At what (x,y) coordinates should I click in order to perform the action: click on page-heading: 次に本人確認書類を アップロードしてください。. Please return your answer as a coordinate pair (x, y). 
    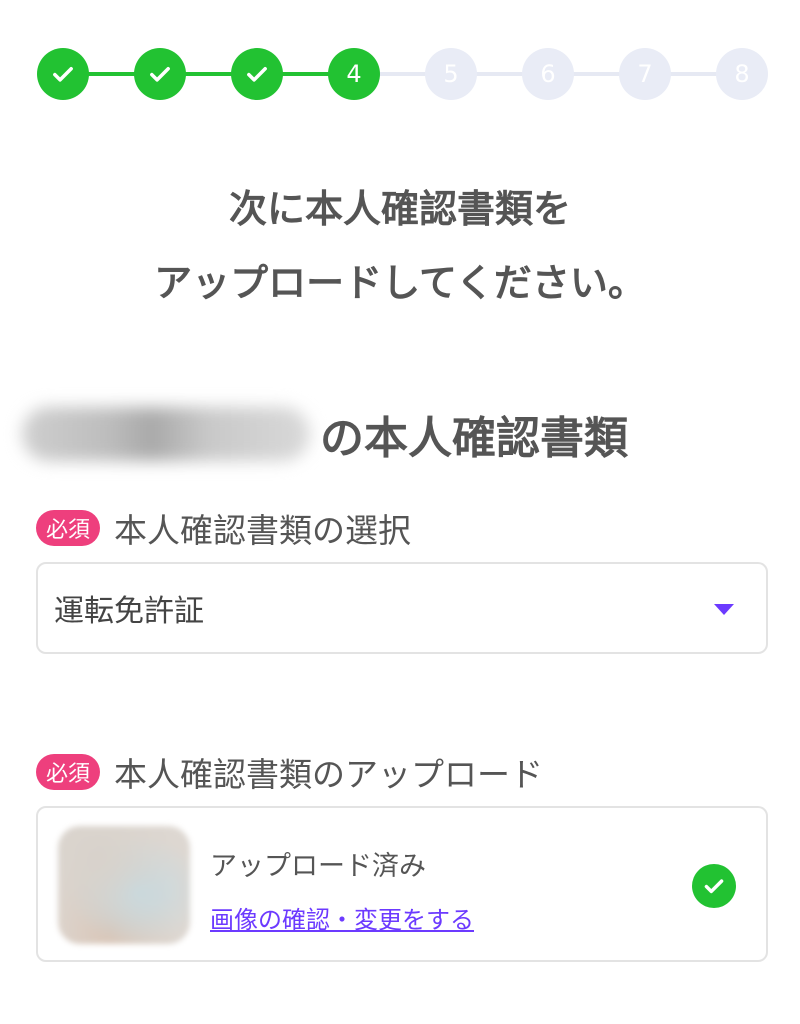
    Looking at the image, I should click on (400, 246).